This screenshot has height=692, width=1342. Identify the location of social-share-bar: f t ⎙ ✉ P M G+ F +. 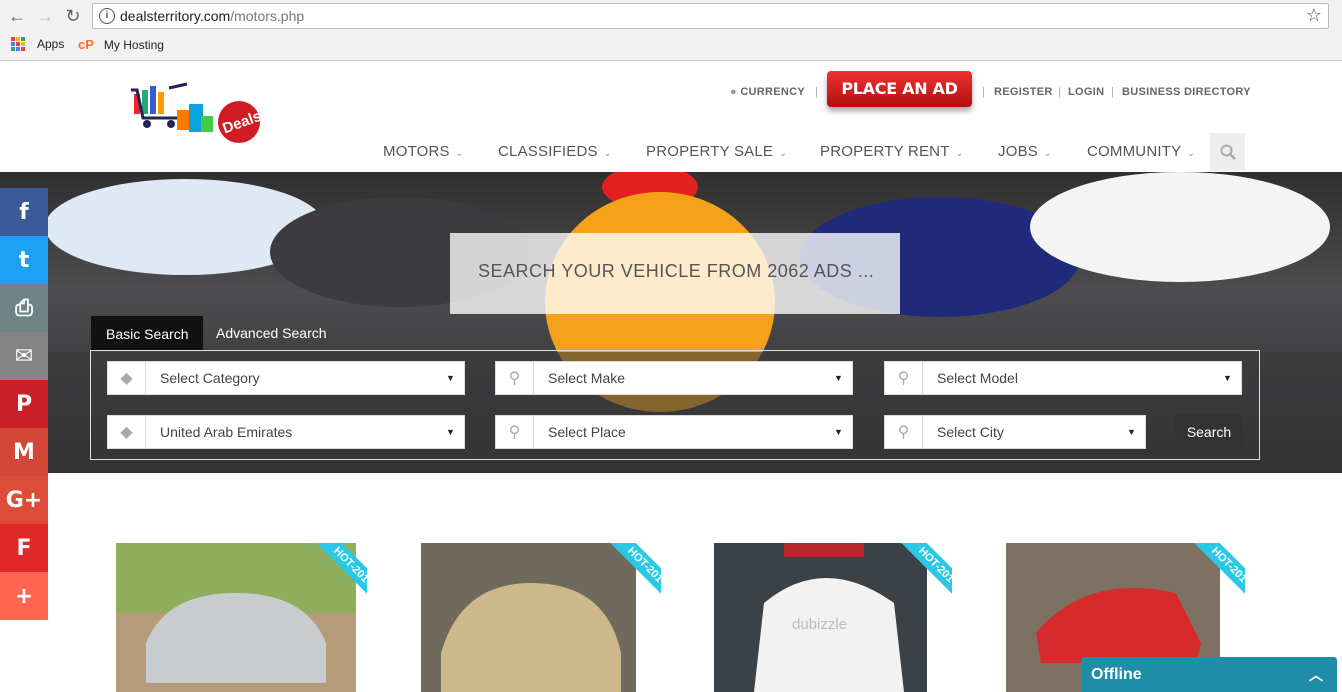
(24, 404).